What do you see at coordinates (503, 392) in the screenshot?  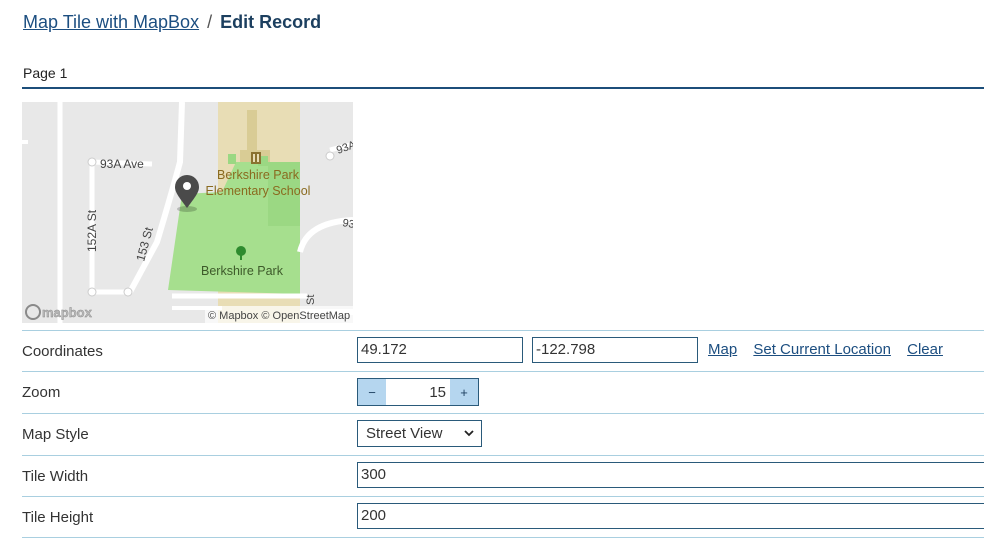 I see `zoom-row: Zoom − 15 +` at bounding box center [503, 392].